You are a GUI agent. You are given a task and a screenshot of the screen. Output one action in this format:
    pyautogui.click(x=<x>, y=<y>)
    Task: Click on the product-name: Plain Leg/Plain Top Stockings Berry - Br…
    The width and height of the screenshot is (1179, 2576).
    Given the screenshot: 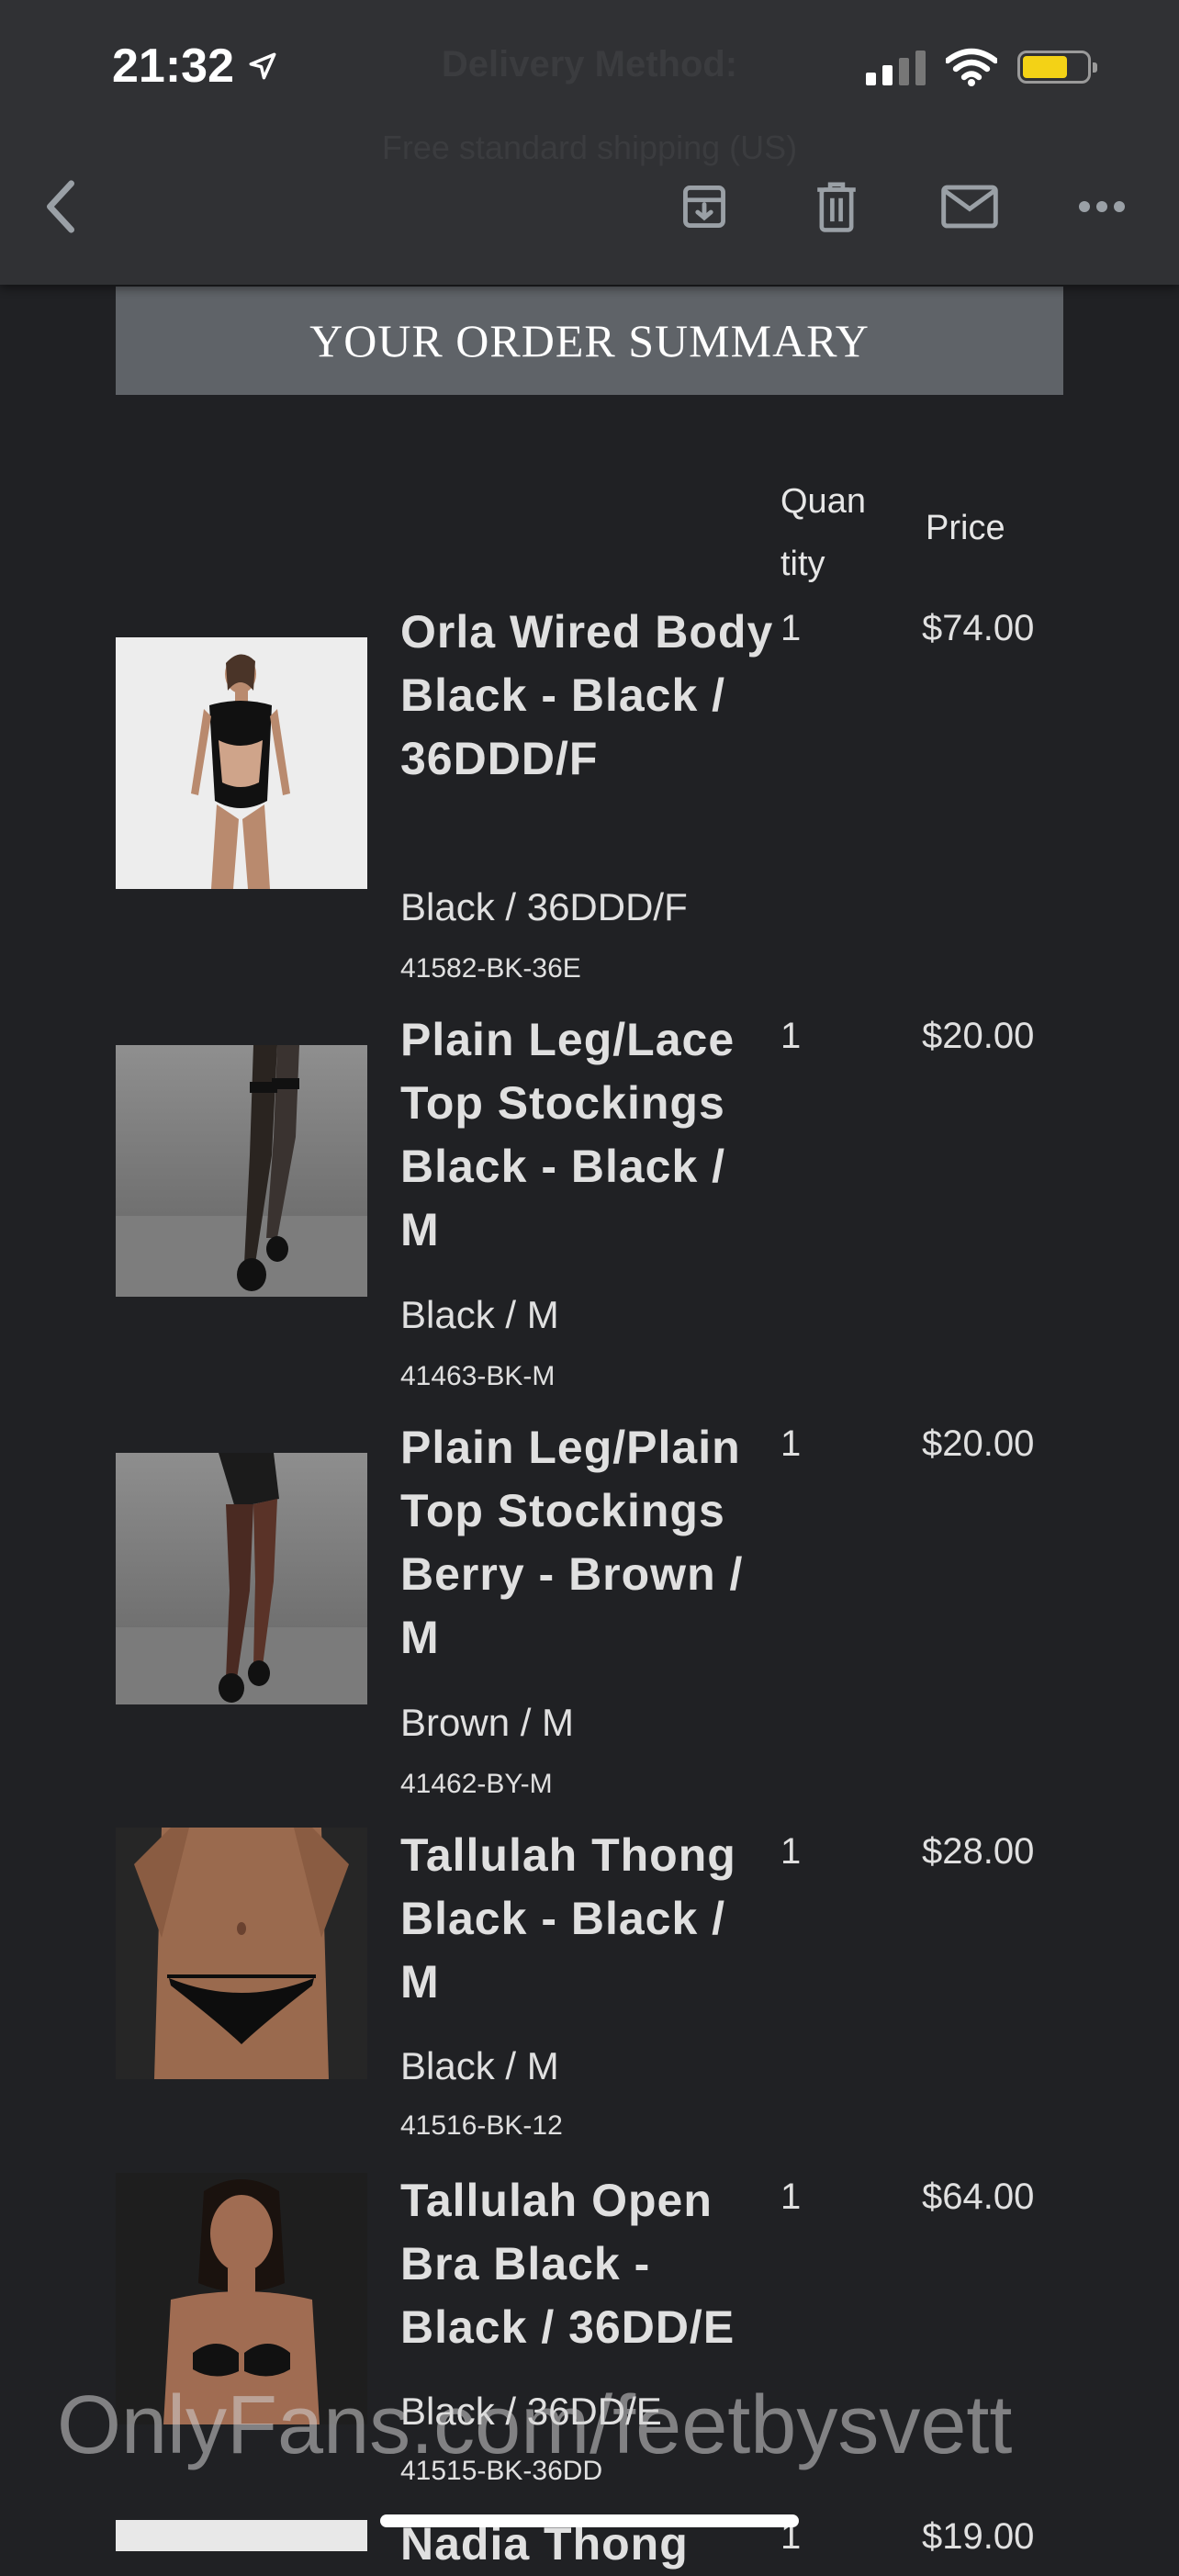 What is the action you would take?
    pyautogui.click(x=572, y=1542)
    